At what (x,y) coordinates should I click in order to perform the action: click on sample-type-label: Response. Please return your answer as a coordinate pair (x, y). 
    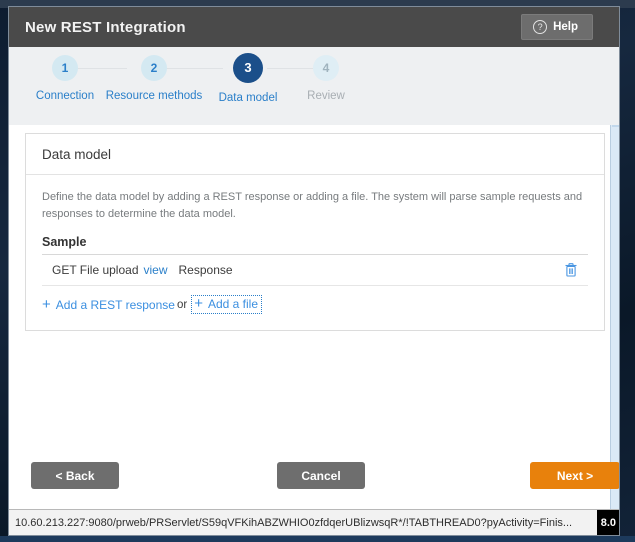
    Looking at the image, I should click on (205, 270).